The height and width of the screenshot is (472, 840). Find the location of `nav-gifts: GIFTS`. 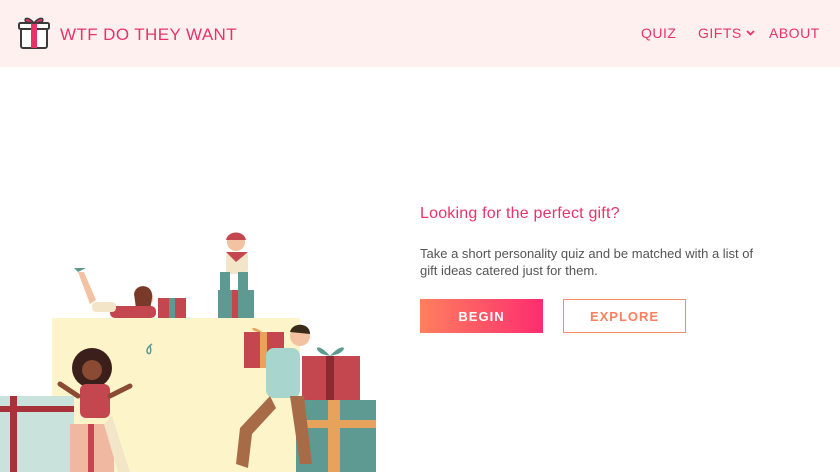

nav-gifts: GIFTS is located at coordinates (726, 33).